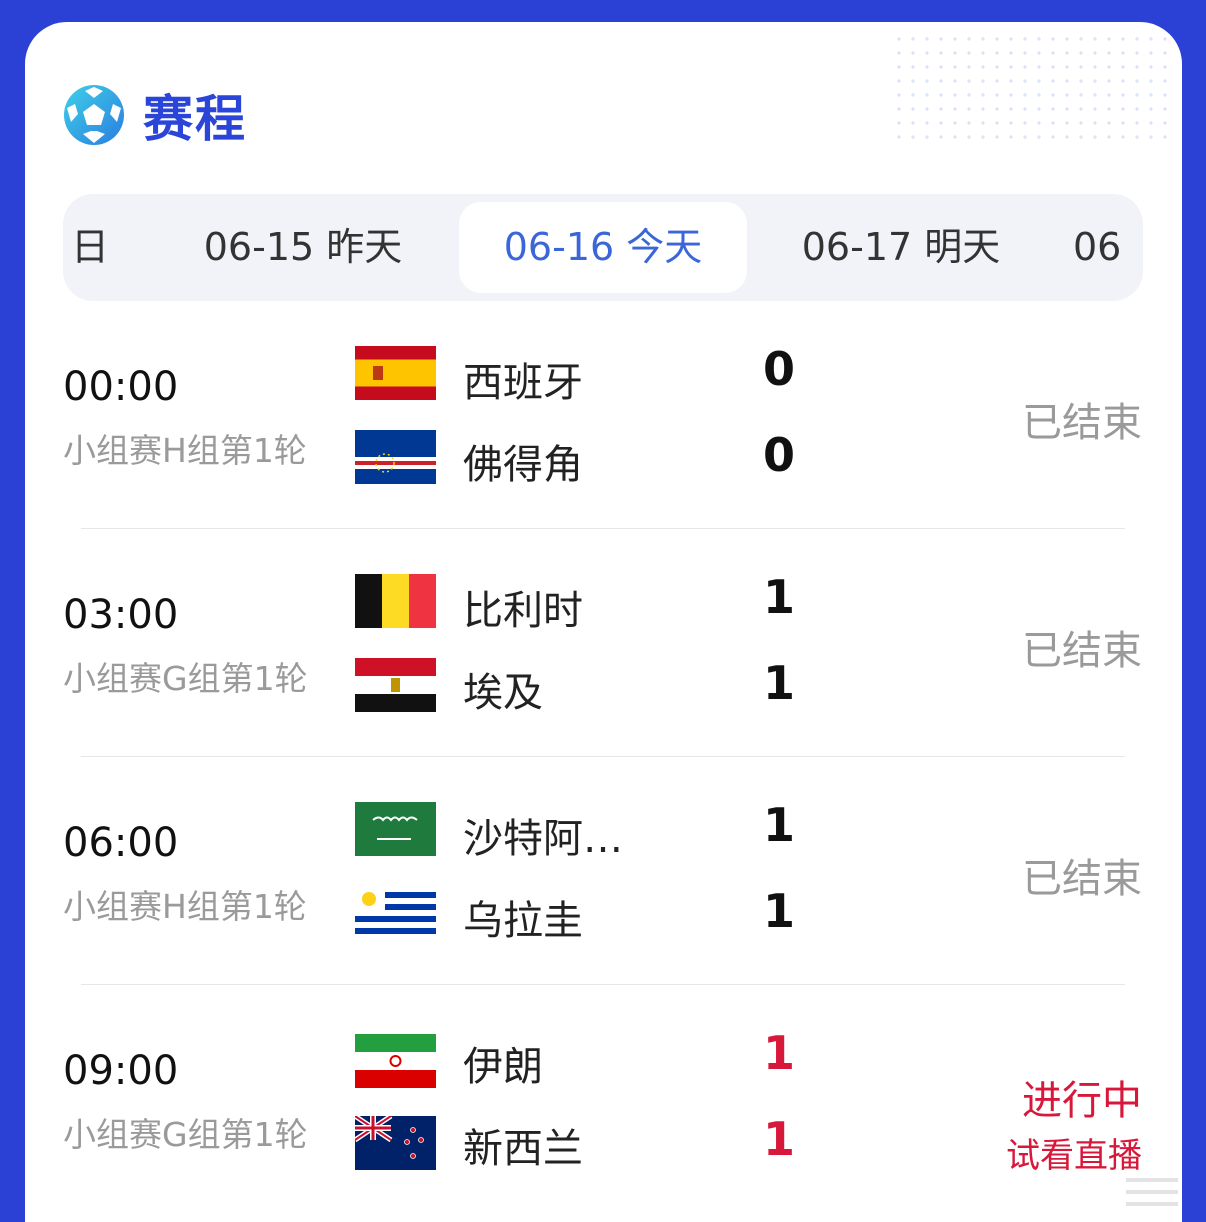 Image resolution: width=1206 pixels, height=1222 pixels. Describe the element at coordinates (1032, 87) in the screenshot. I see `dot-pattern-decoration` at that location.